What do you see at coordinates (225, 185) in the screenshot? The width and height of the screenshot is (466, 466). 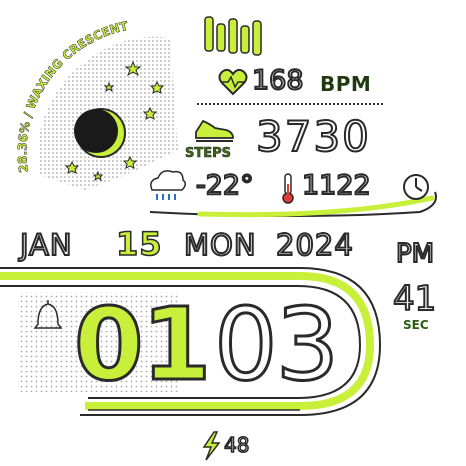 I see `temperature-value: -22°` at bounding box center [225, 185].